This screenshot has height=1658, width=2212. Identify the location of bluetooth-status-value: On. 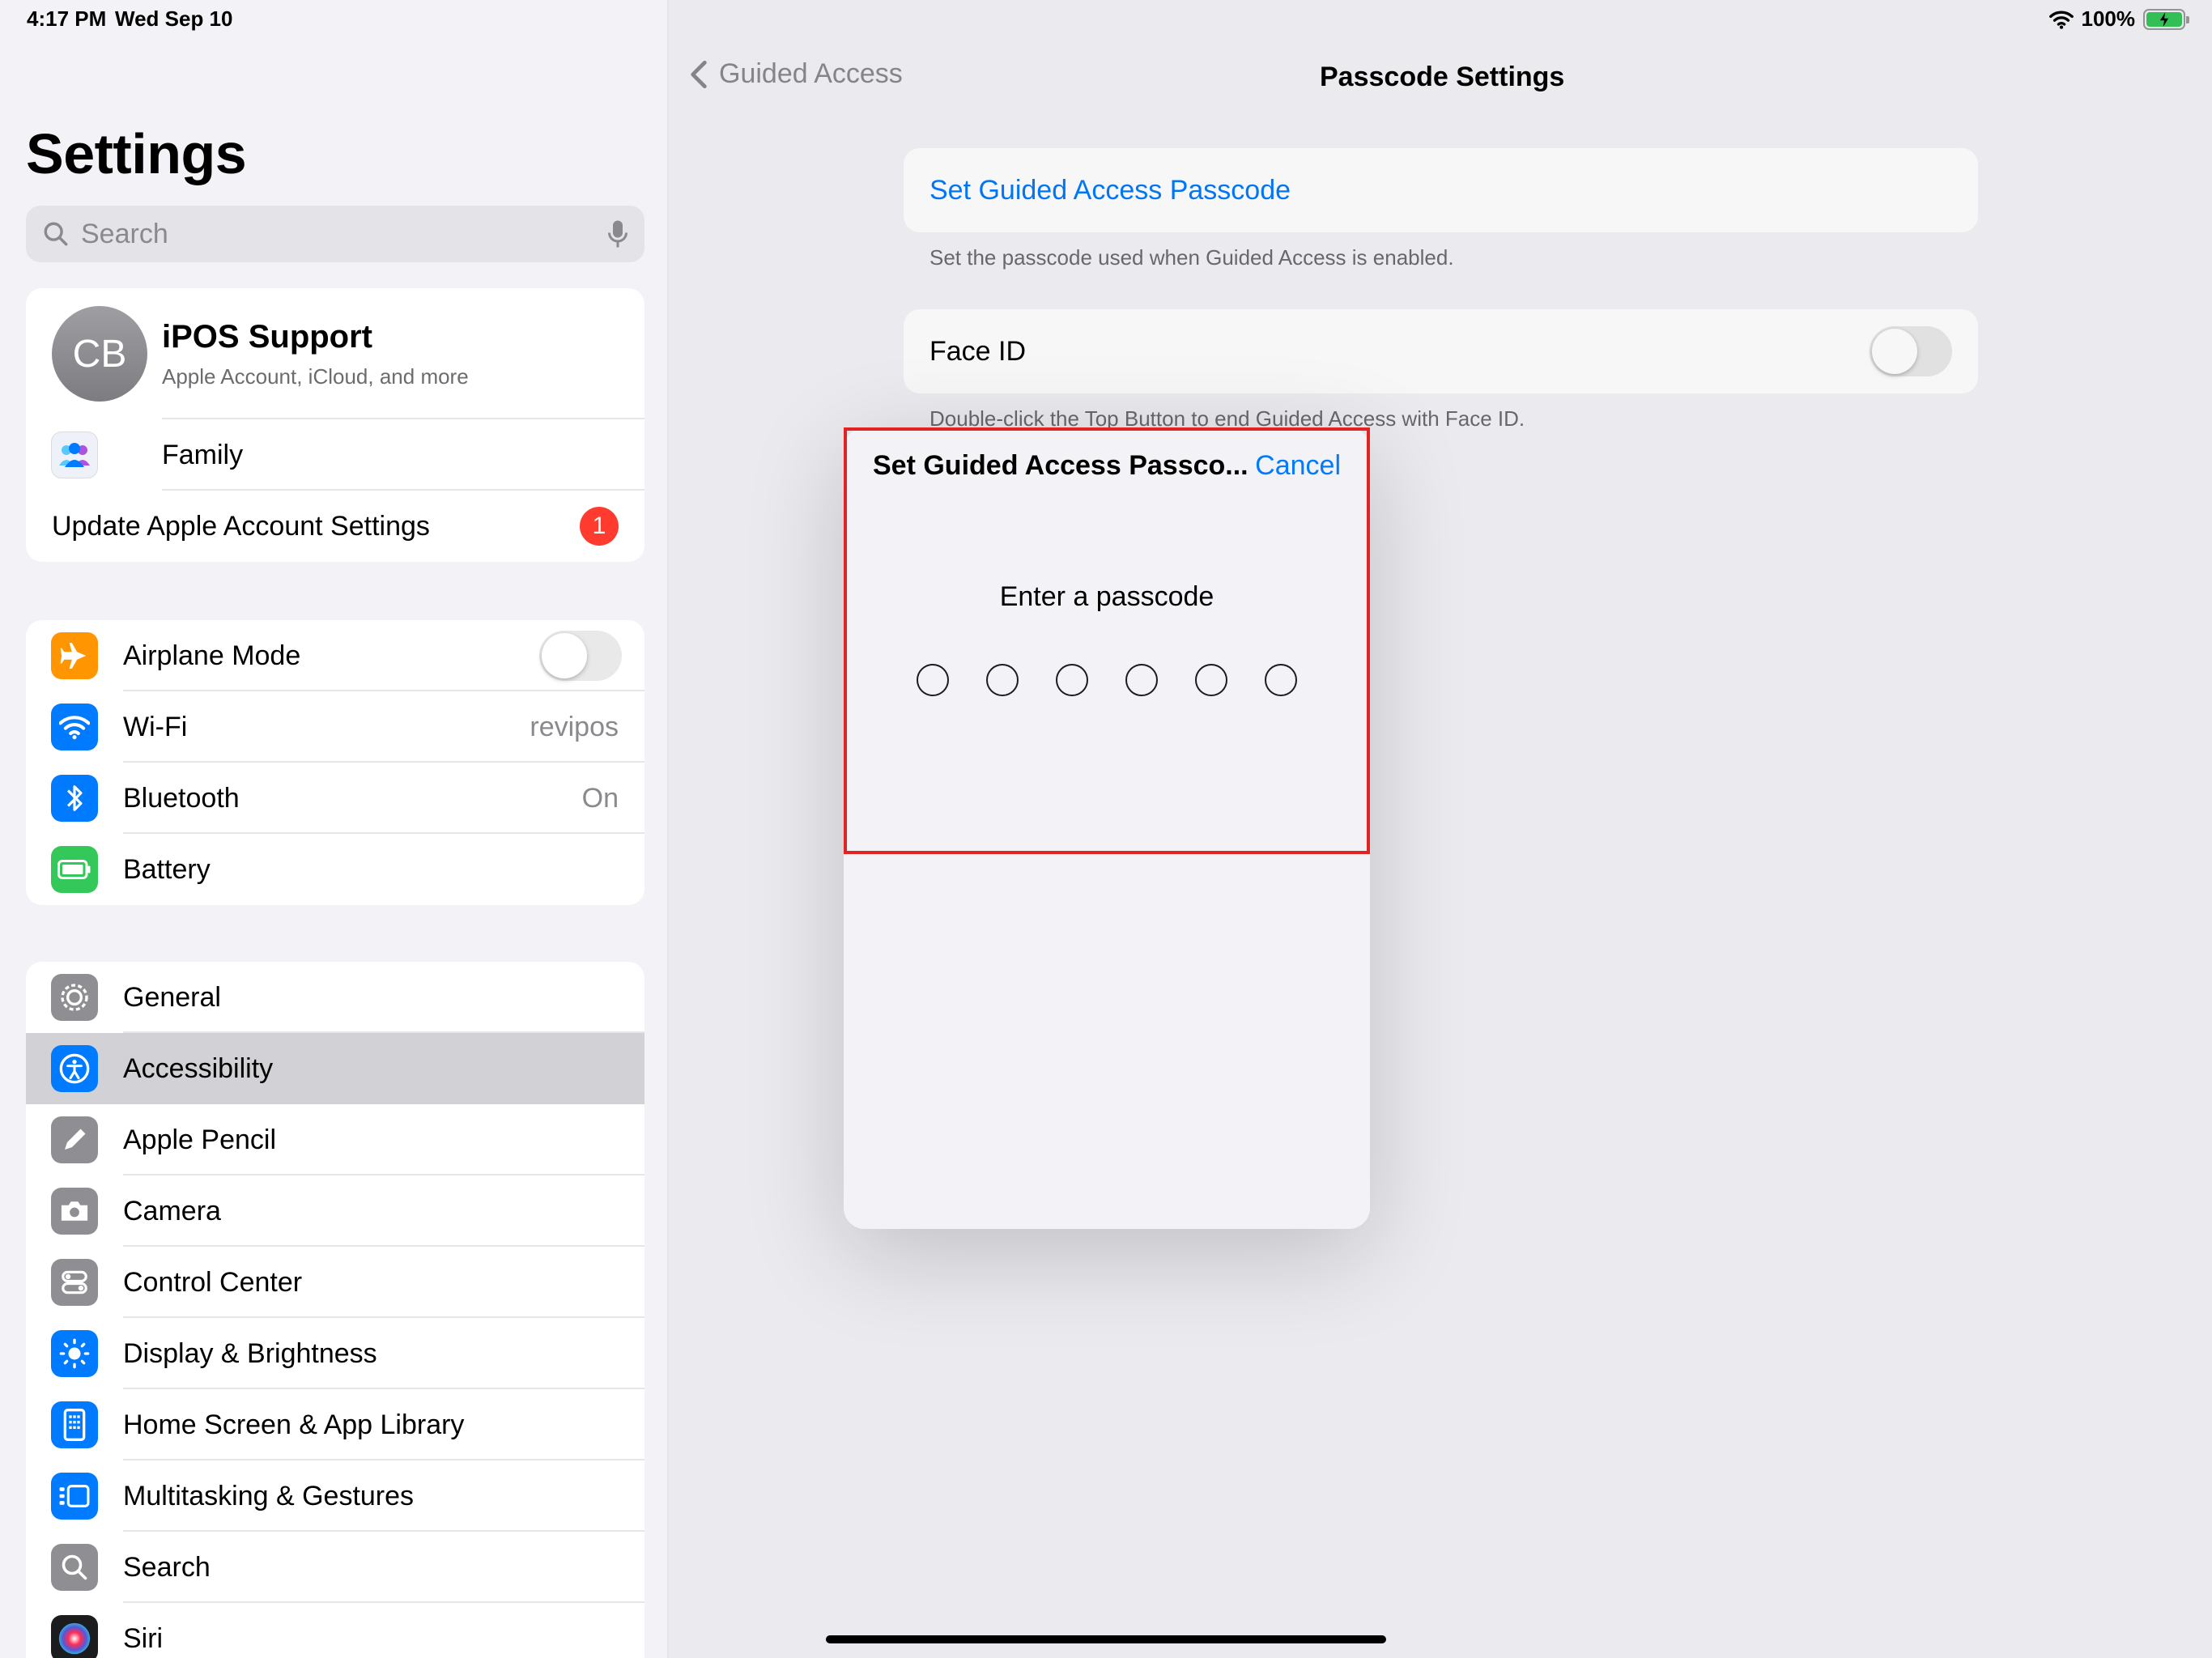
(600, 798).